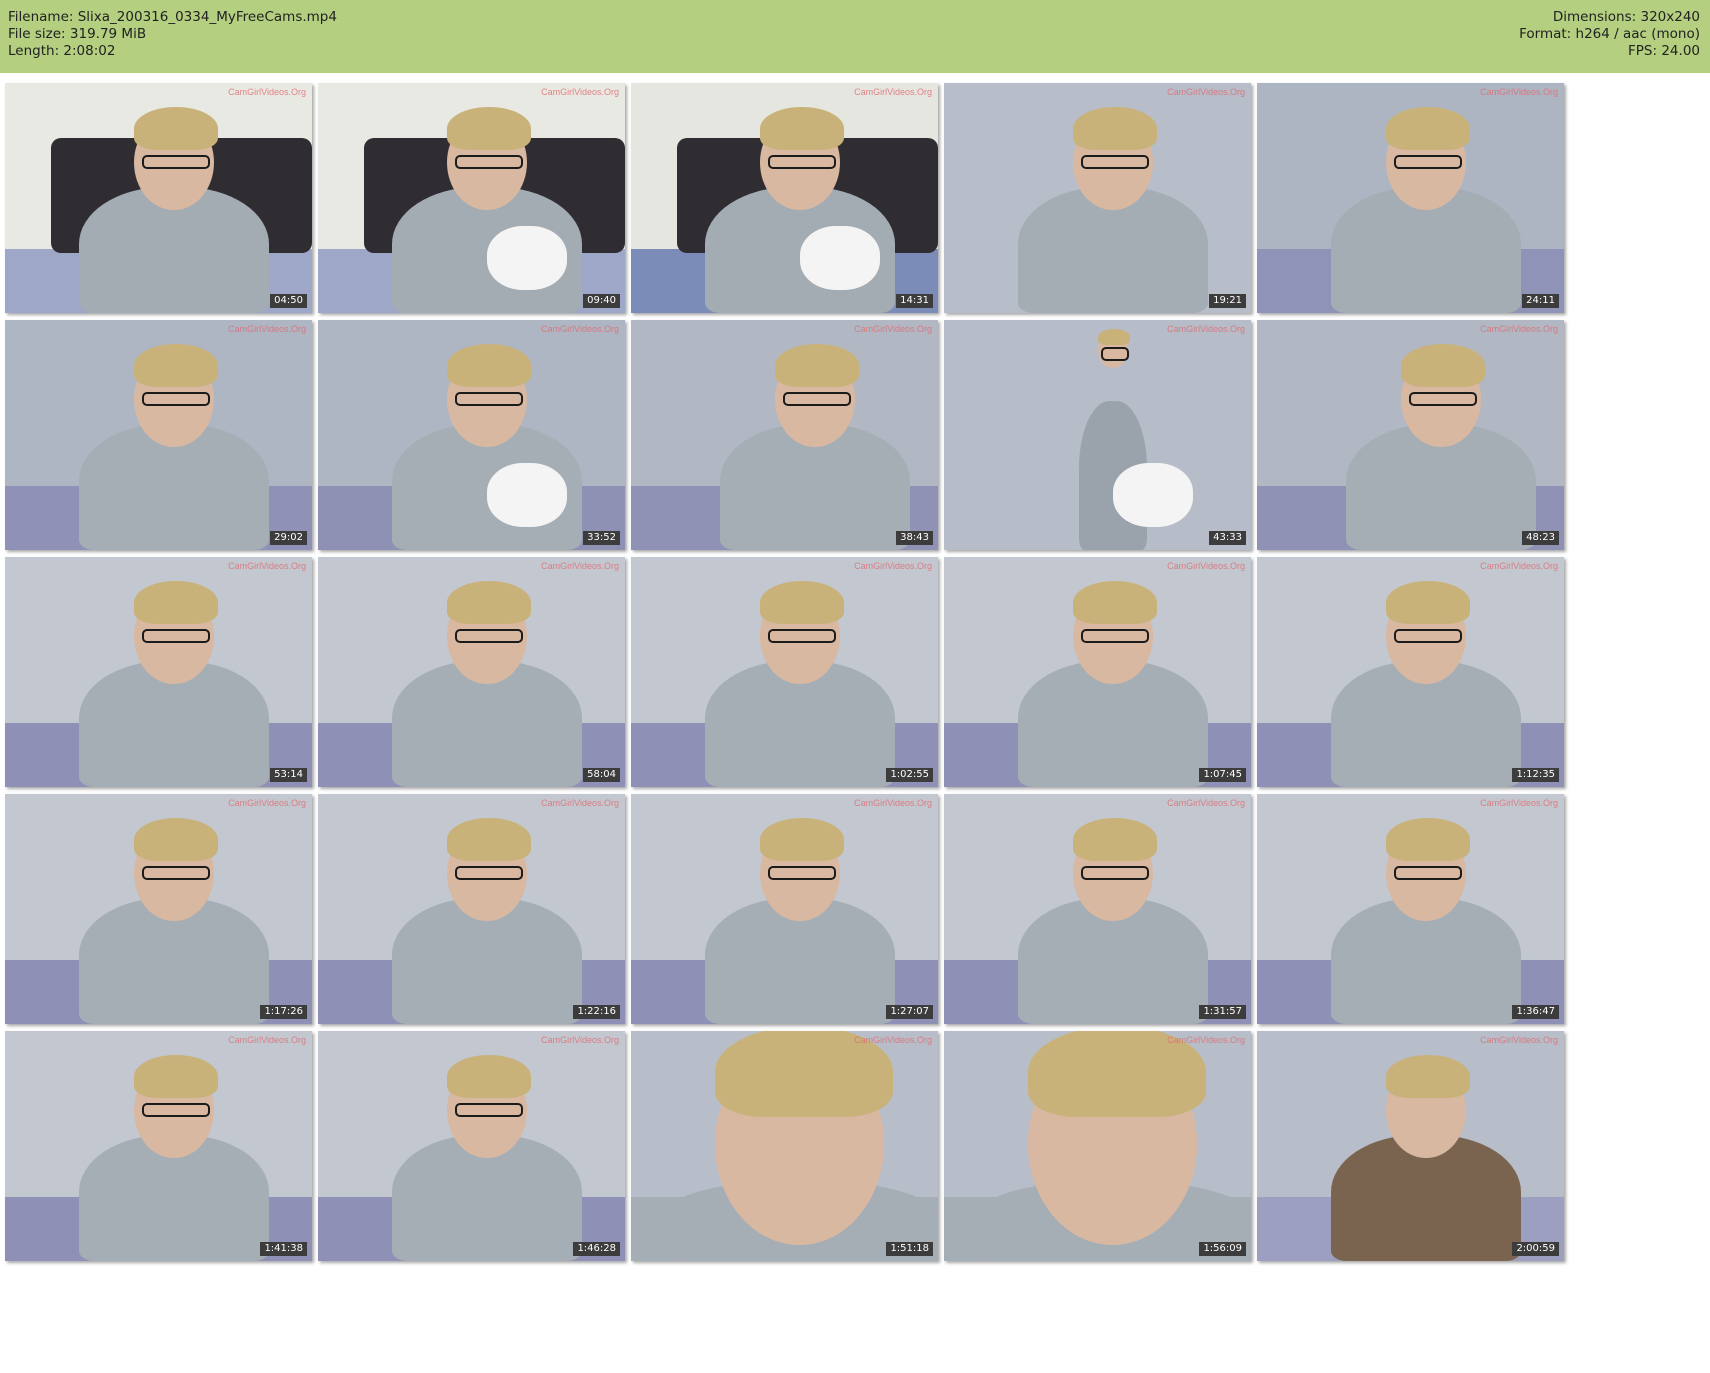 The height and width of the screenshot is (1373, 1710). I want to click on video-thumbnail: CamGirlVideos.Org 1:02:55, so click(784, 672).